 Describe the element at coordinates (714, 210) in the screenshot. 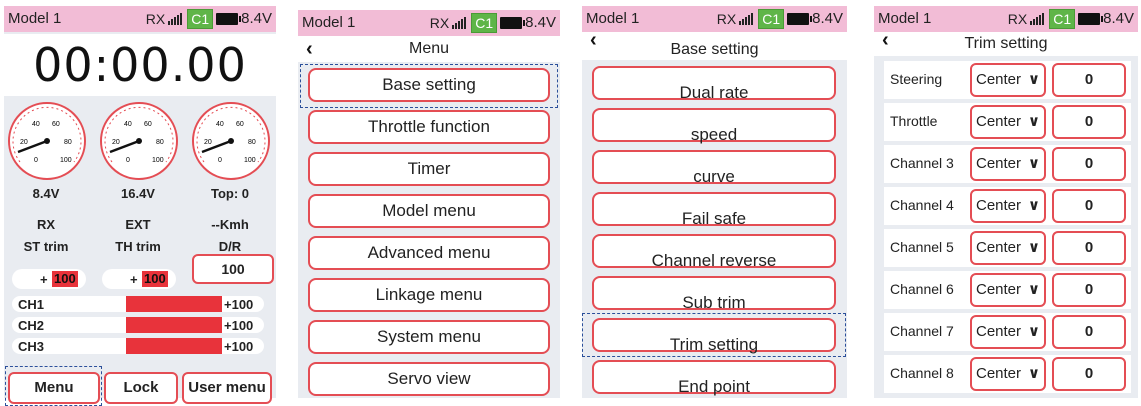

I see `base-setting-item: Fail safe` at that location.